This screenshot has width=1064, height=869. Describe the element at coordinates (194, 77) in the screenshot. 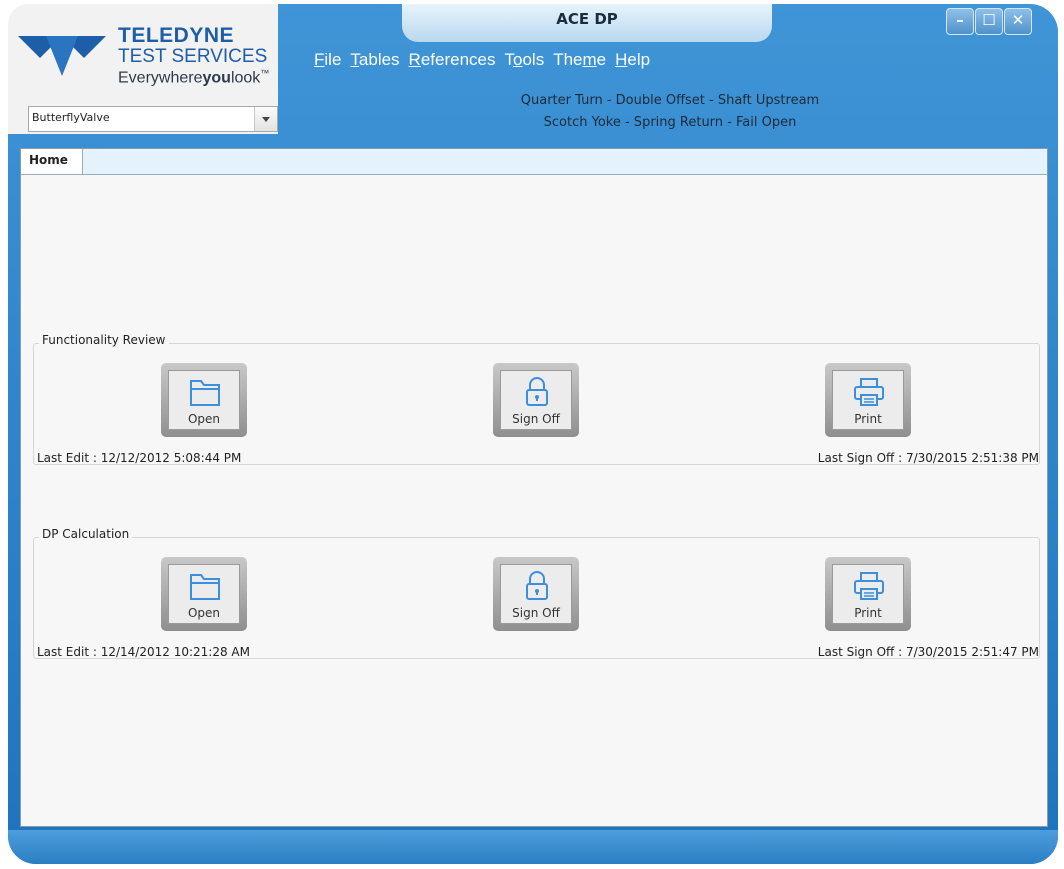

I see `logo-tagline: Everywhereyoulook™` at that location.